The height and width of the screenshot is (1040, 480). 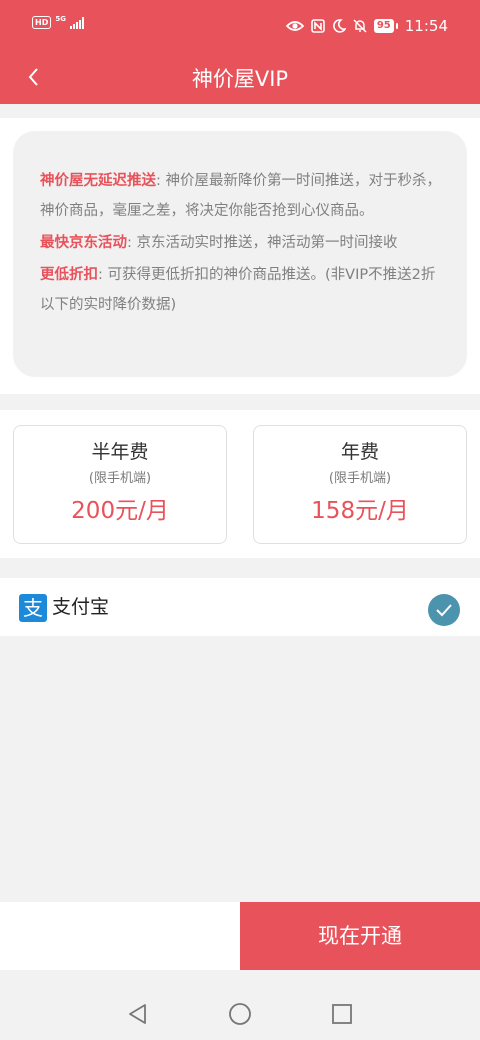 I want to click on system-nav-bar, so click(x=240, y=1014).